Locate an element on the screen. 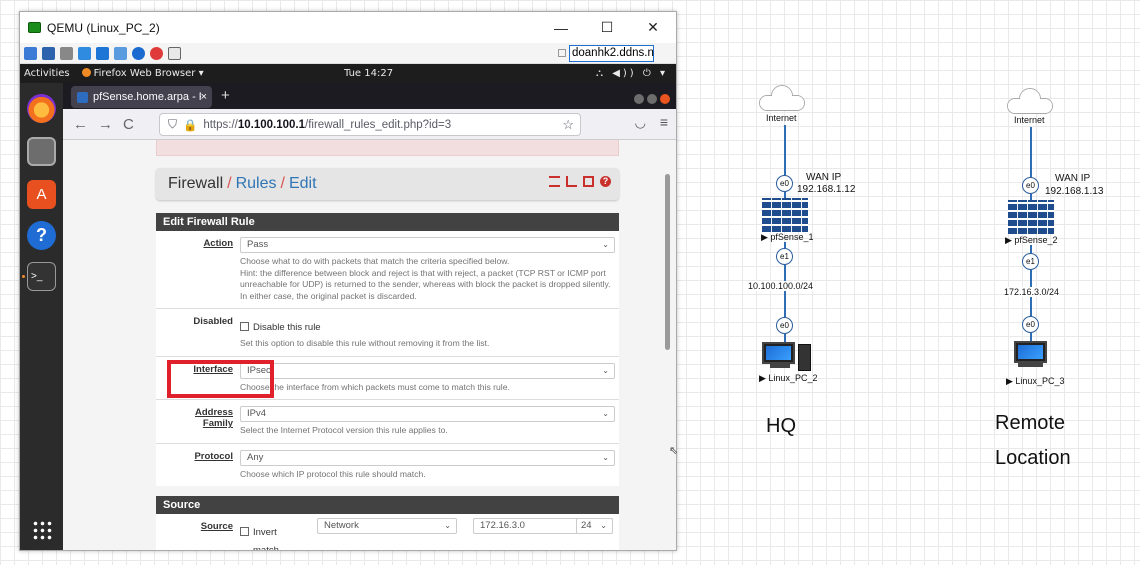 Image resolution: width=1140 pixels, height=565 pixels. system-tray: ⛬ ◀)) ⏻ ▾ is located at coordinates (632, 73).